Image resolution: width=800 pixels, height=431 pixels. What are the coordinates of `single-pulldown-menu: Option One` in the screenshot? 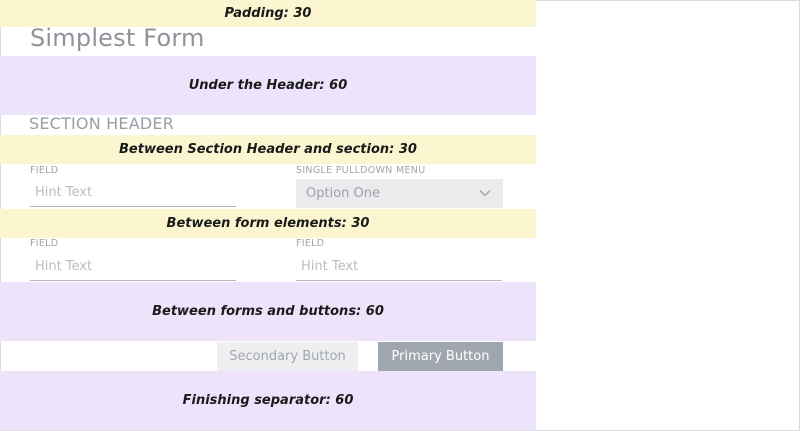 It's located at (399, 193).